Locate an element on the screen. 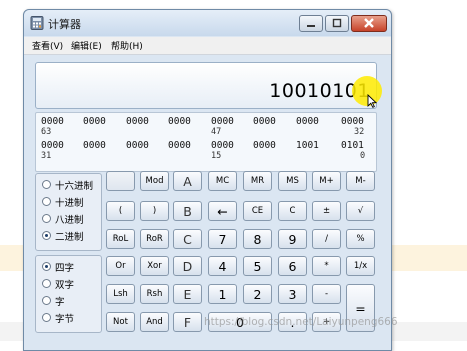 This screenshot has height=351, width=467. backspace-key: ← is located at coordinates (222, 211).